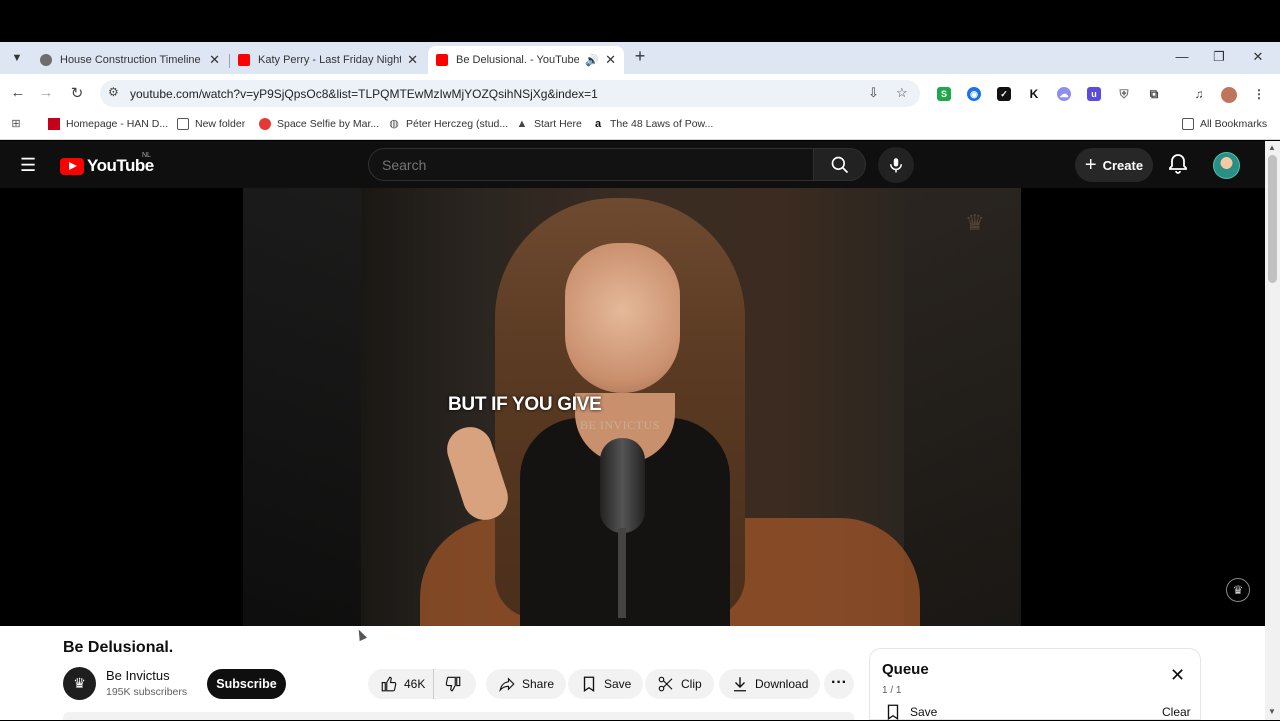 This screenshot has height=721, width=1280. I want to click on queue-save-button: Save, so click(910, 712).